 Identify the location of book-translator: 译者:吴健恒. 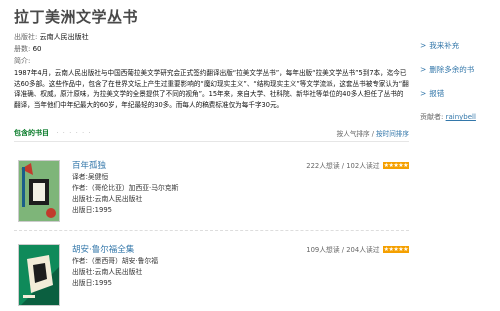
(90, 177).